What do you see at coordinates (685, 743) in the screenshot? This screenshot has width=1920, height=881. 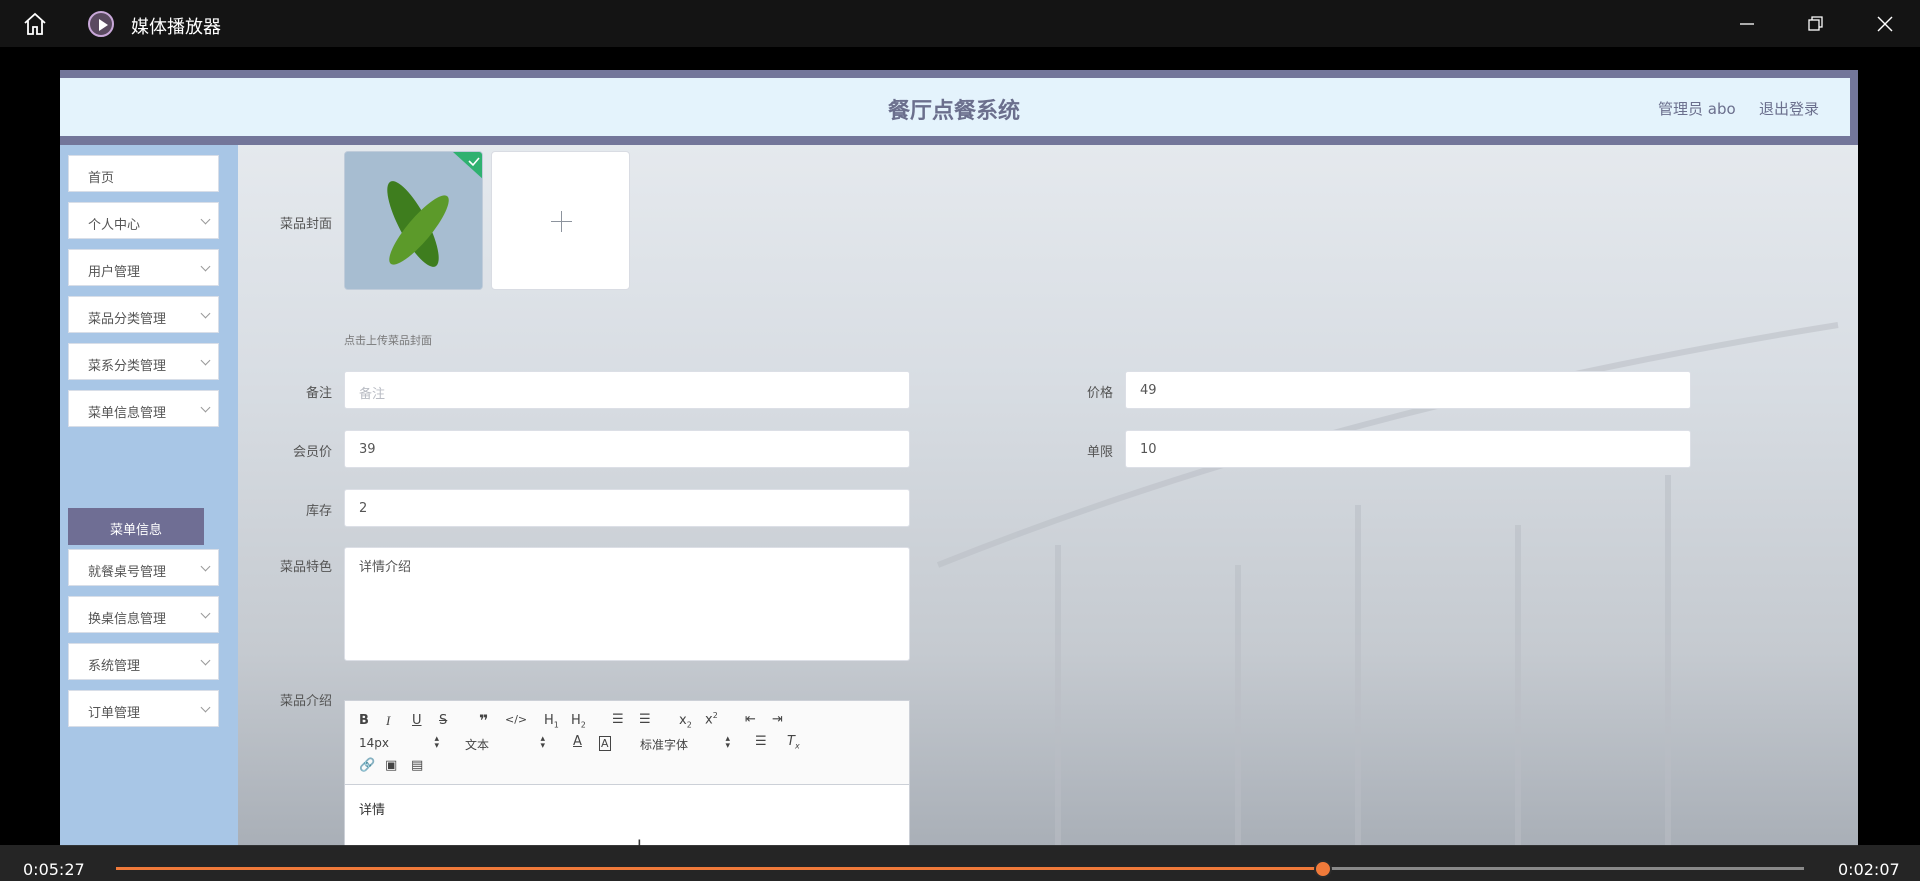 I see `font-family-select: 标准字体 ▴ ▾` at bounding box center [685, 743].